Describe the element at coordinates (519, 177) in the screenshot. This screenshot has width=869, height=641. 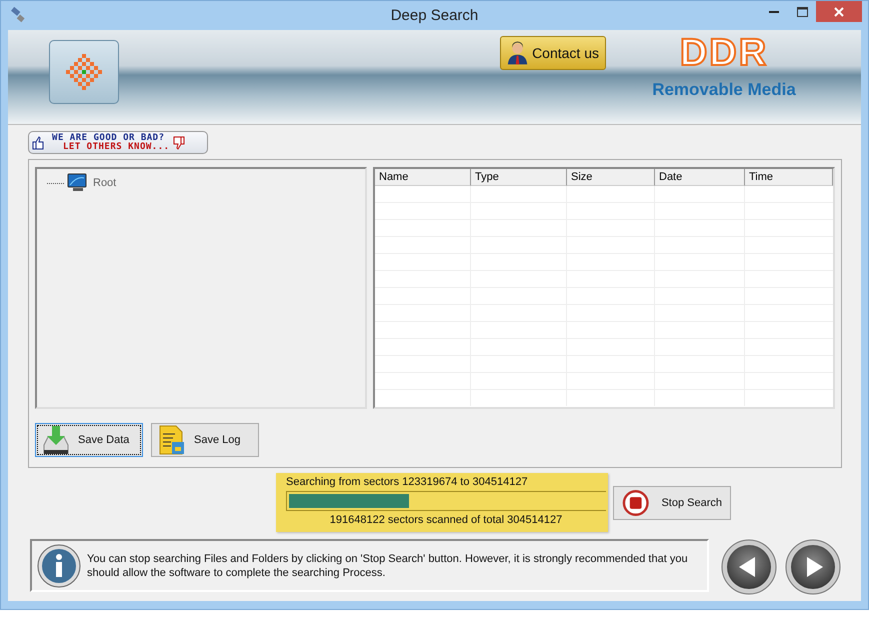
I see `column-header: Type` at that location.